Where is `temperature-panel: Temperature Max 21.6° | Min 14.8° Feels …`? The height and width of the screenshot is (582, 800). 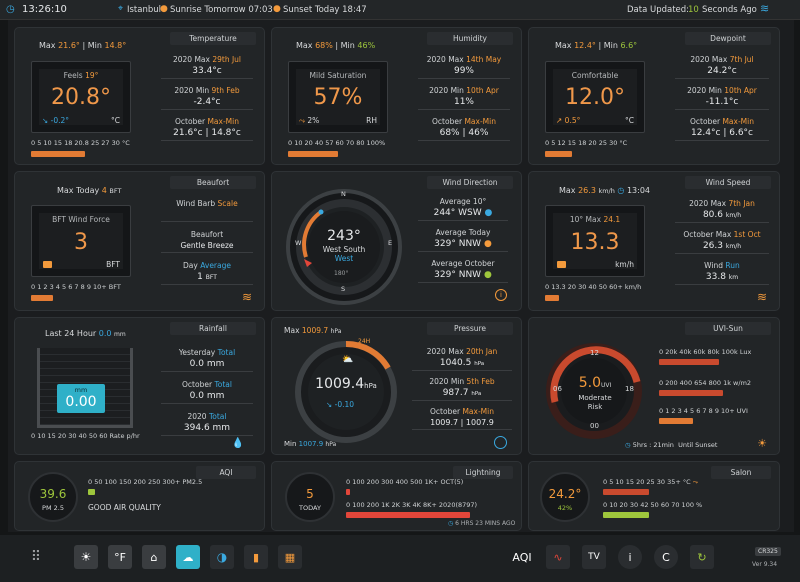
temperature-panel: Temperature Max 21.6° | Min 14.8° Feels … is located at coordinates (139, 96).